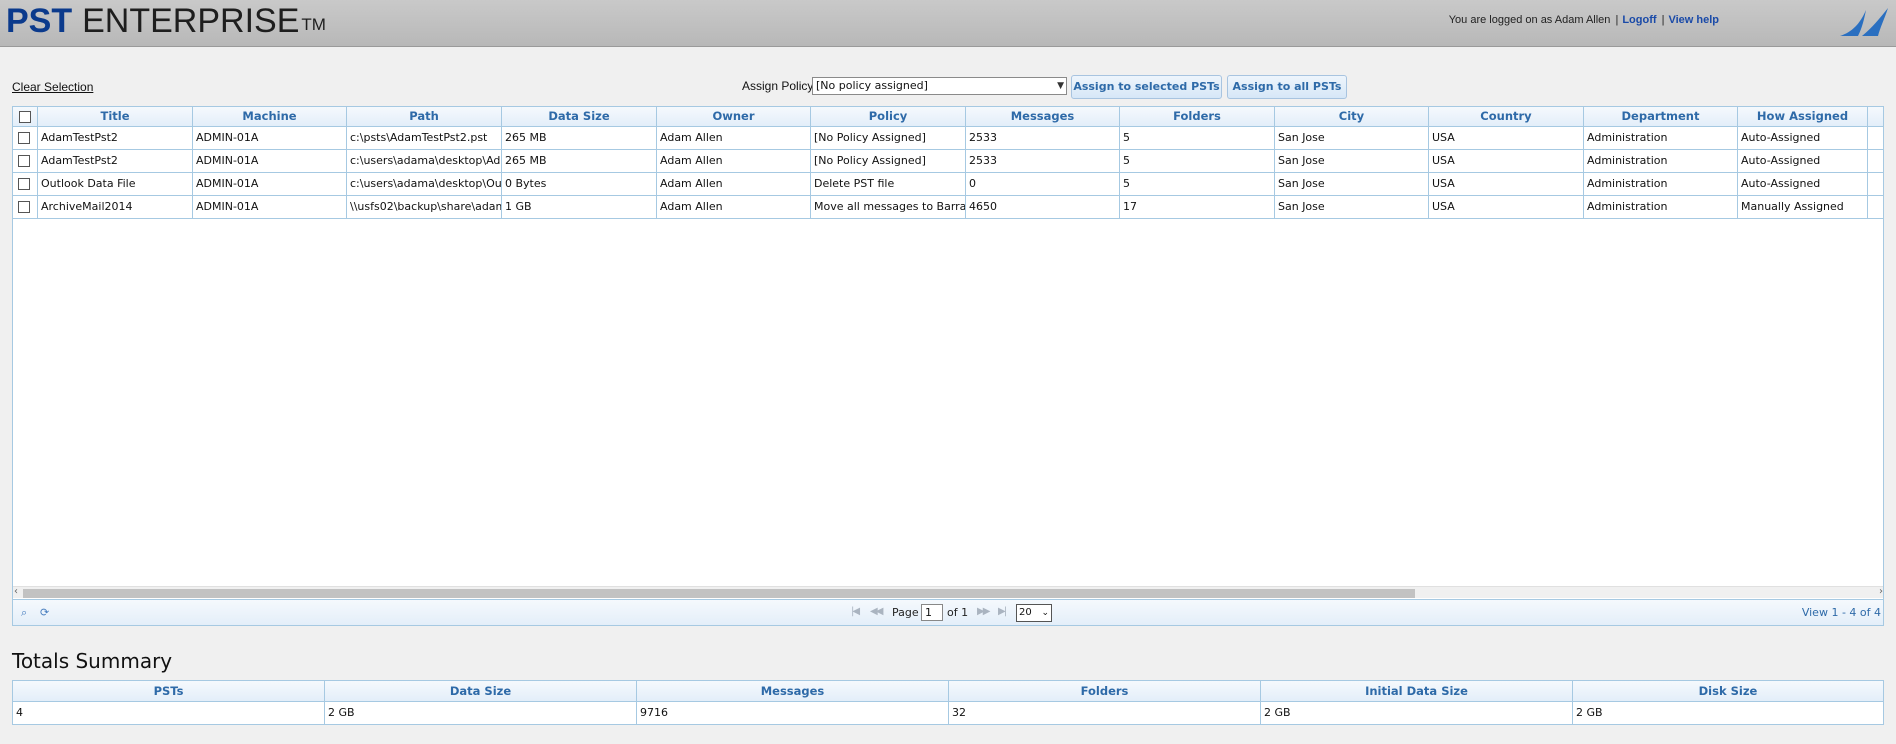  Describe the element at coordinates (481, 713) in the screenshot. I see `totals-value-data-size: 2 GB` at that location.